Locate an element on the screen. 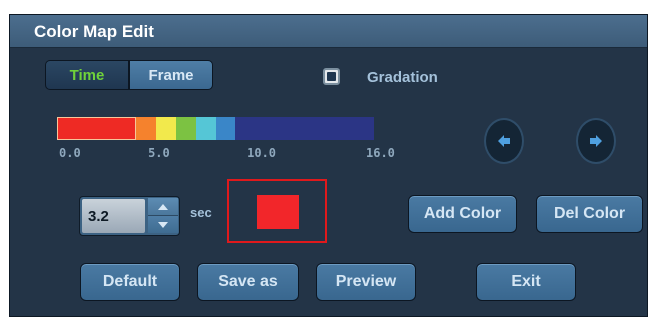 This screenshot has height=317, width=648. dialog-title: Color Map Edit is located at coordinates (94, 31).